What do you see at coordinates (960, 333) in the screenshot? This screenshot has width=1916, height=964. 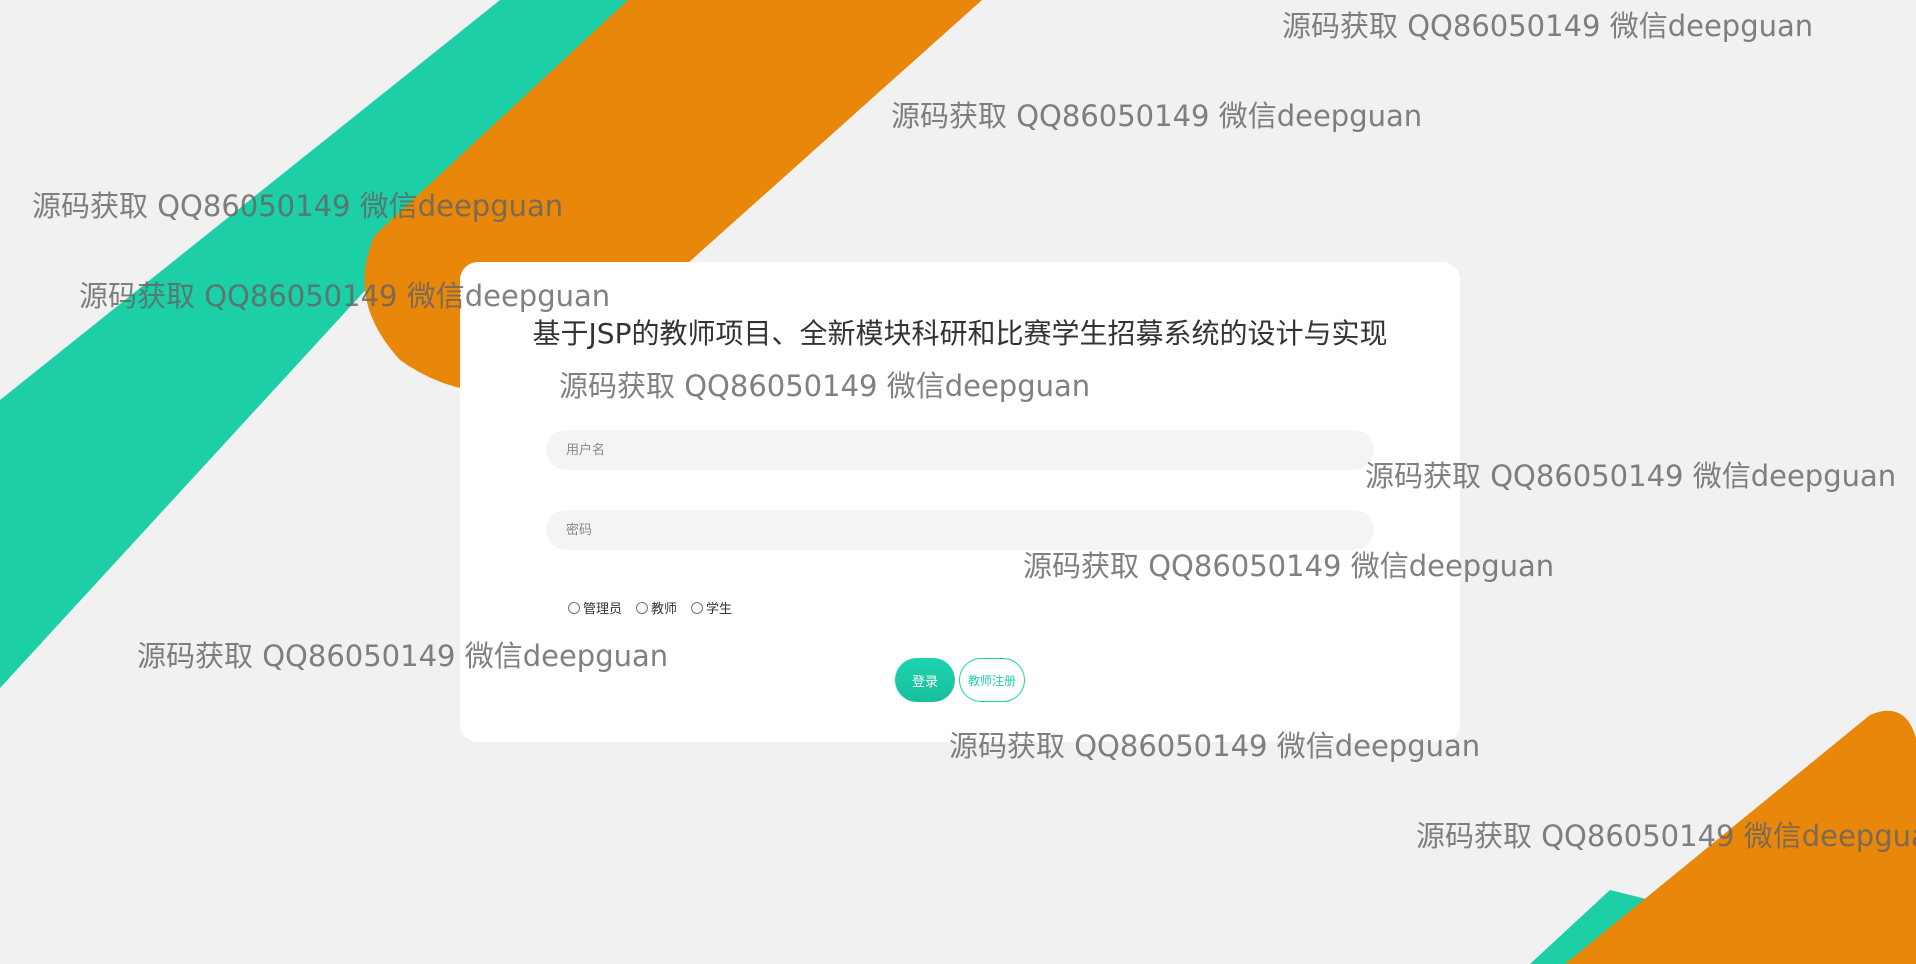 I see `page-title: 基于JSP的教师项目、全新模块科研和比赛学生招募系统的设计与实现` at bounding box center [960, 333].